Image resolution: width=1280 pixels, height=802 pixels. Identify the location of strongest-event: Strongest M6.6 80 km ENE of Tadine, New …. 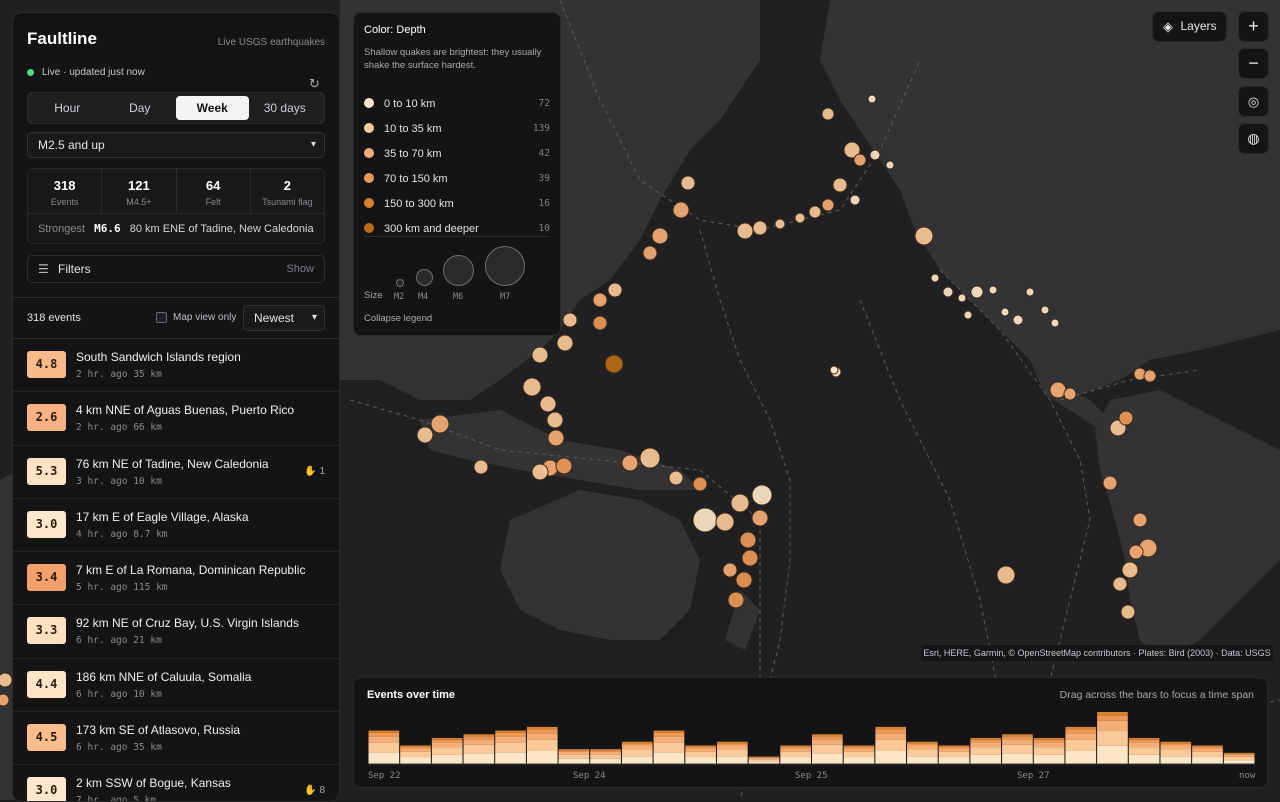
(176, 228).